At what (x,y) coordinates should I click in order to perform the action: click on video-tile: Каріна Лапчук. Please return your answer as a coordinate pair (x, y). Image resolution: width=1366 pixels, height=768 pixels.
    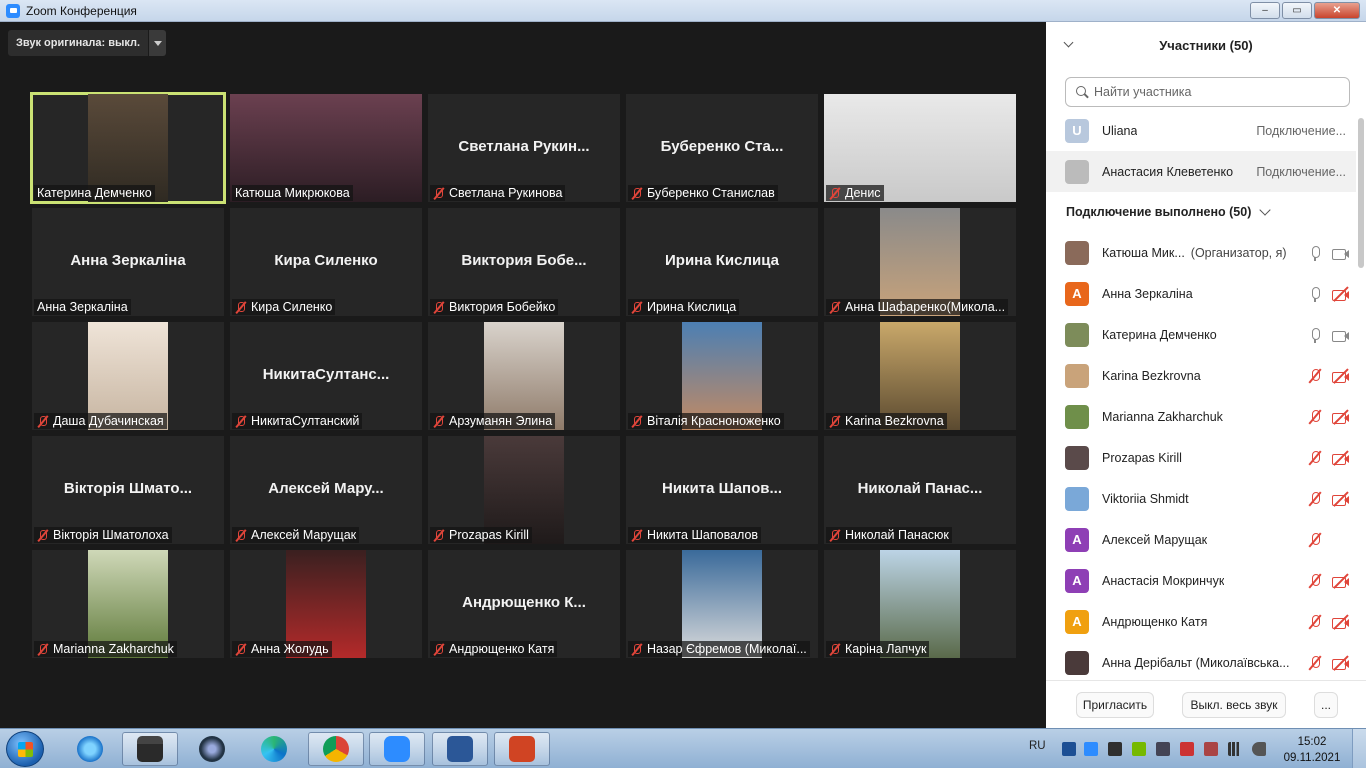
    Looking at the image, I should click on (920, 604).